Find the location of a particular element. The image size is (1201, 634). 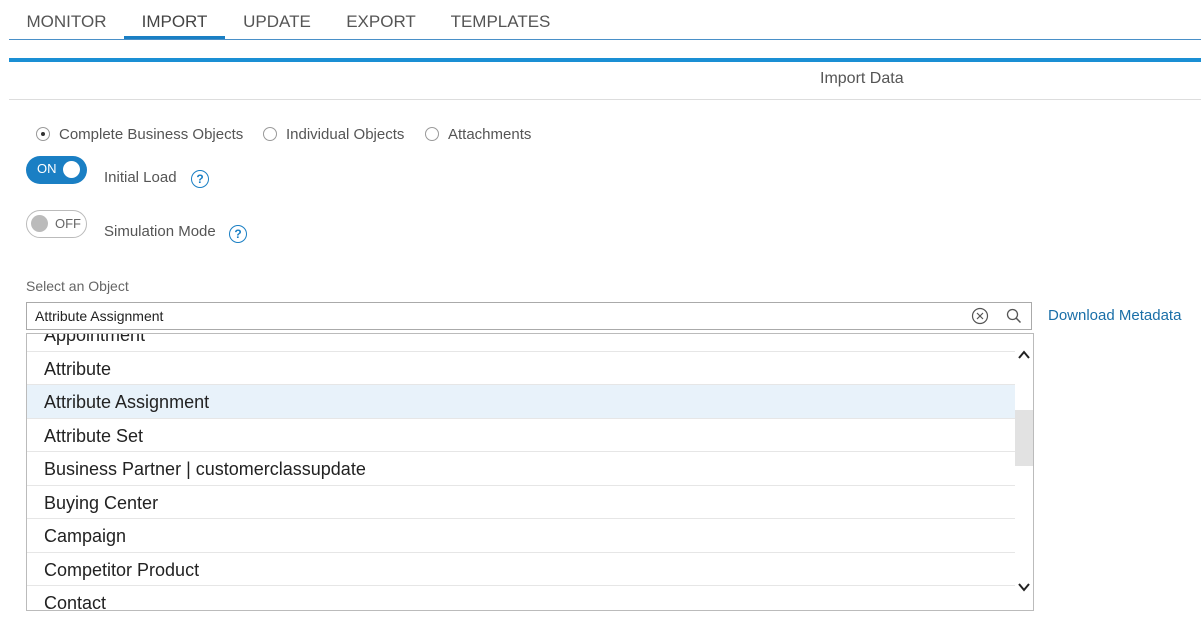

tab-export: EXPORT is located at coordinates (381, 20).